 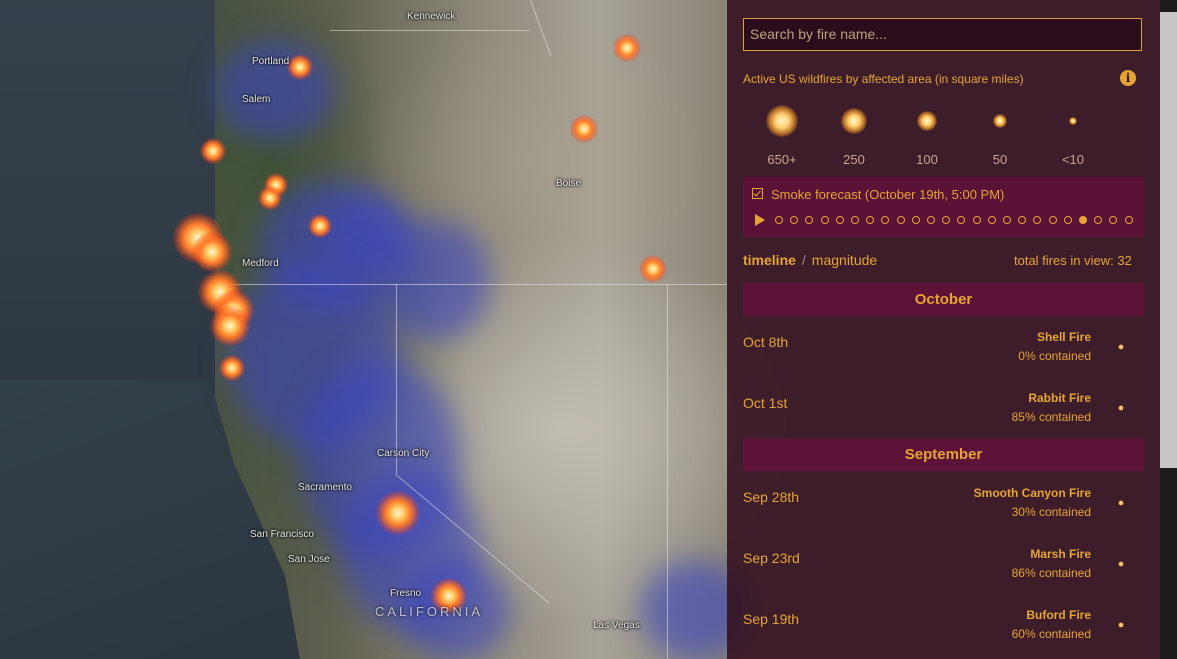 What do you see at coordinates (771, 558) in the screenshot?
I see `fire-date: Sep 23rd` at bounding box center [771, 558].